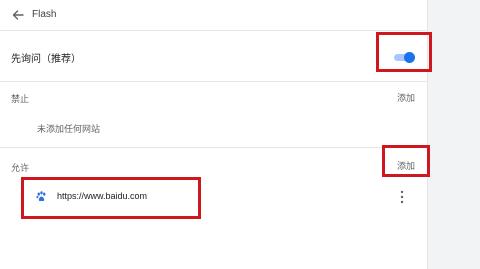 The width and height of the screenshot is (480, 269). I want to click on more-vert-icon, so click(402, 197).